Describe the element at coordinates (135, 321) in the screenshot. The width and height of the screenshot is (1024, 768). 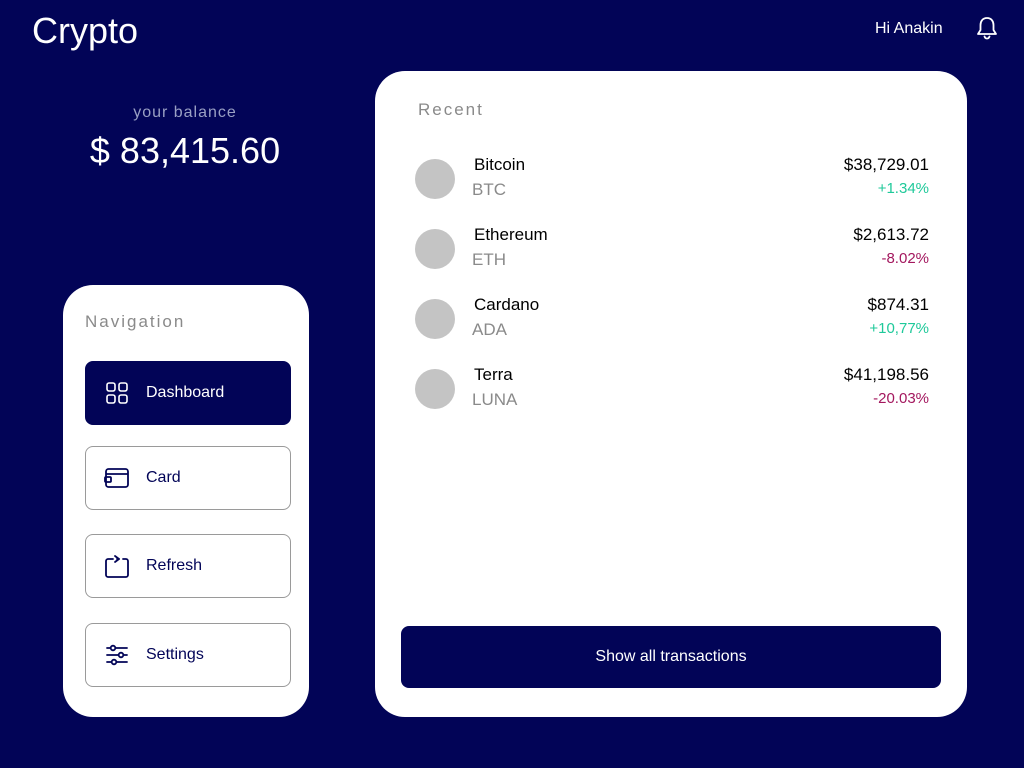
I see `navigation-title: Navigation` at that location.